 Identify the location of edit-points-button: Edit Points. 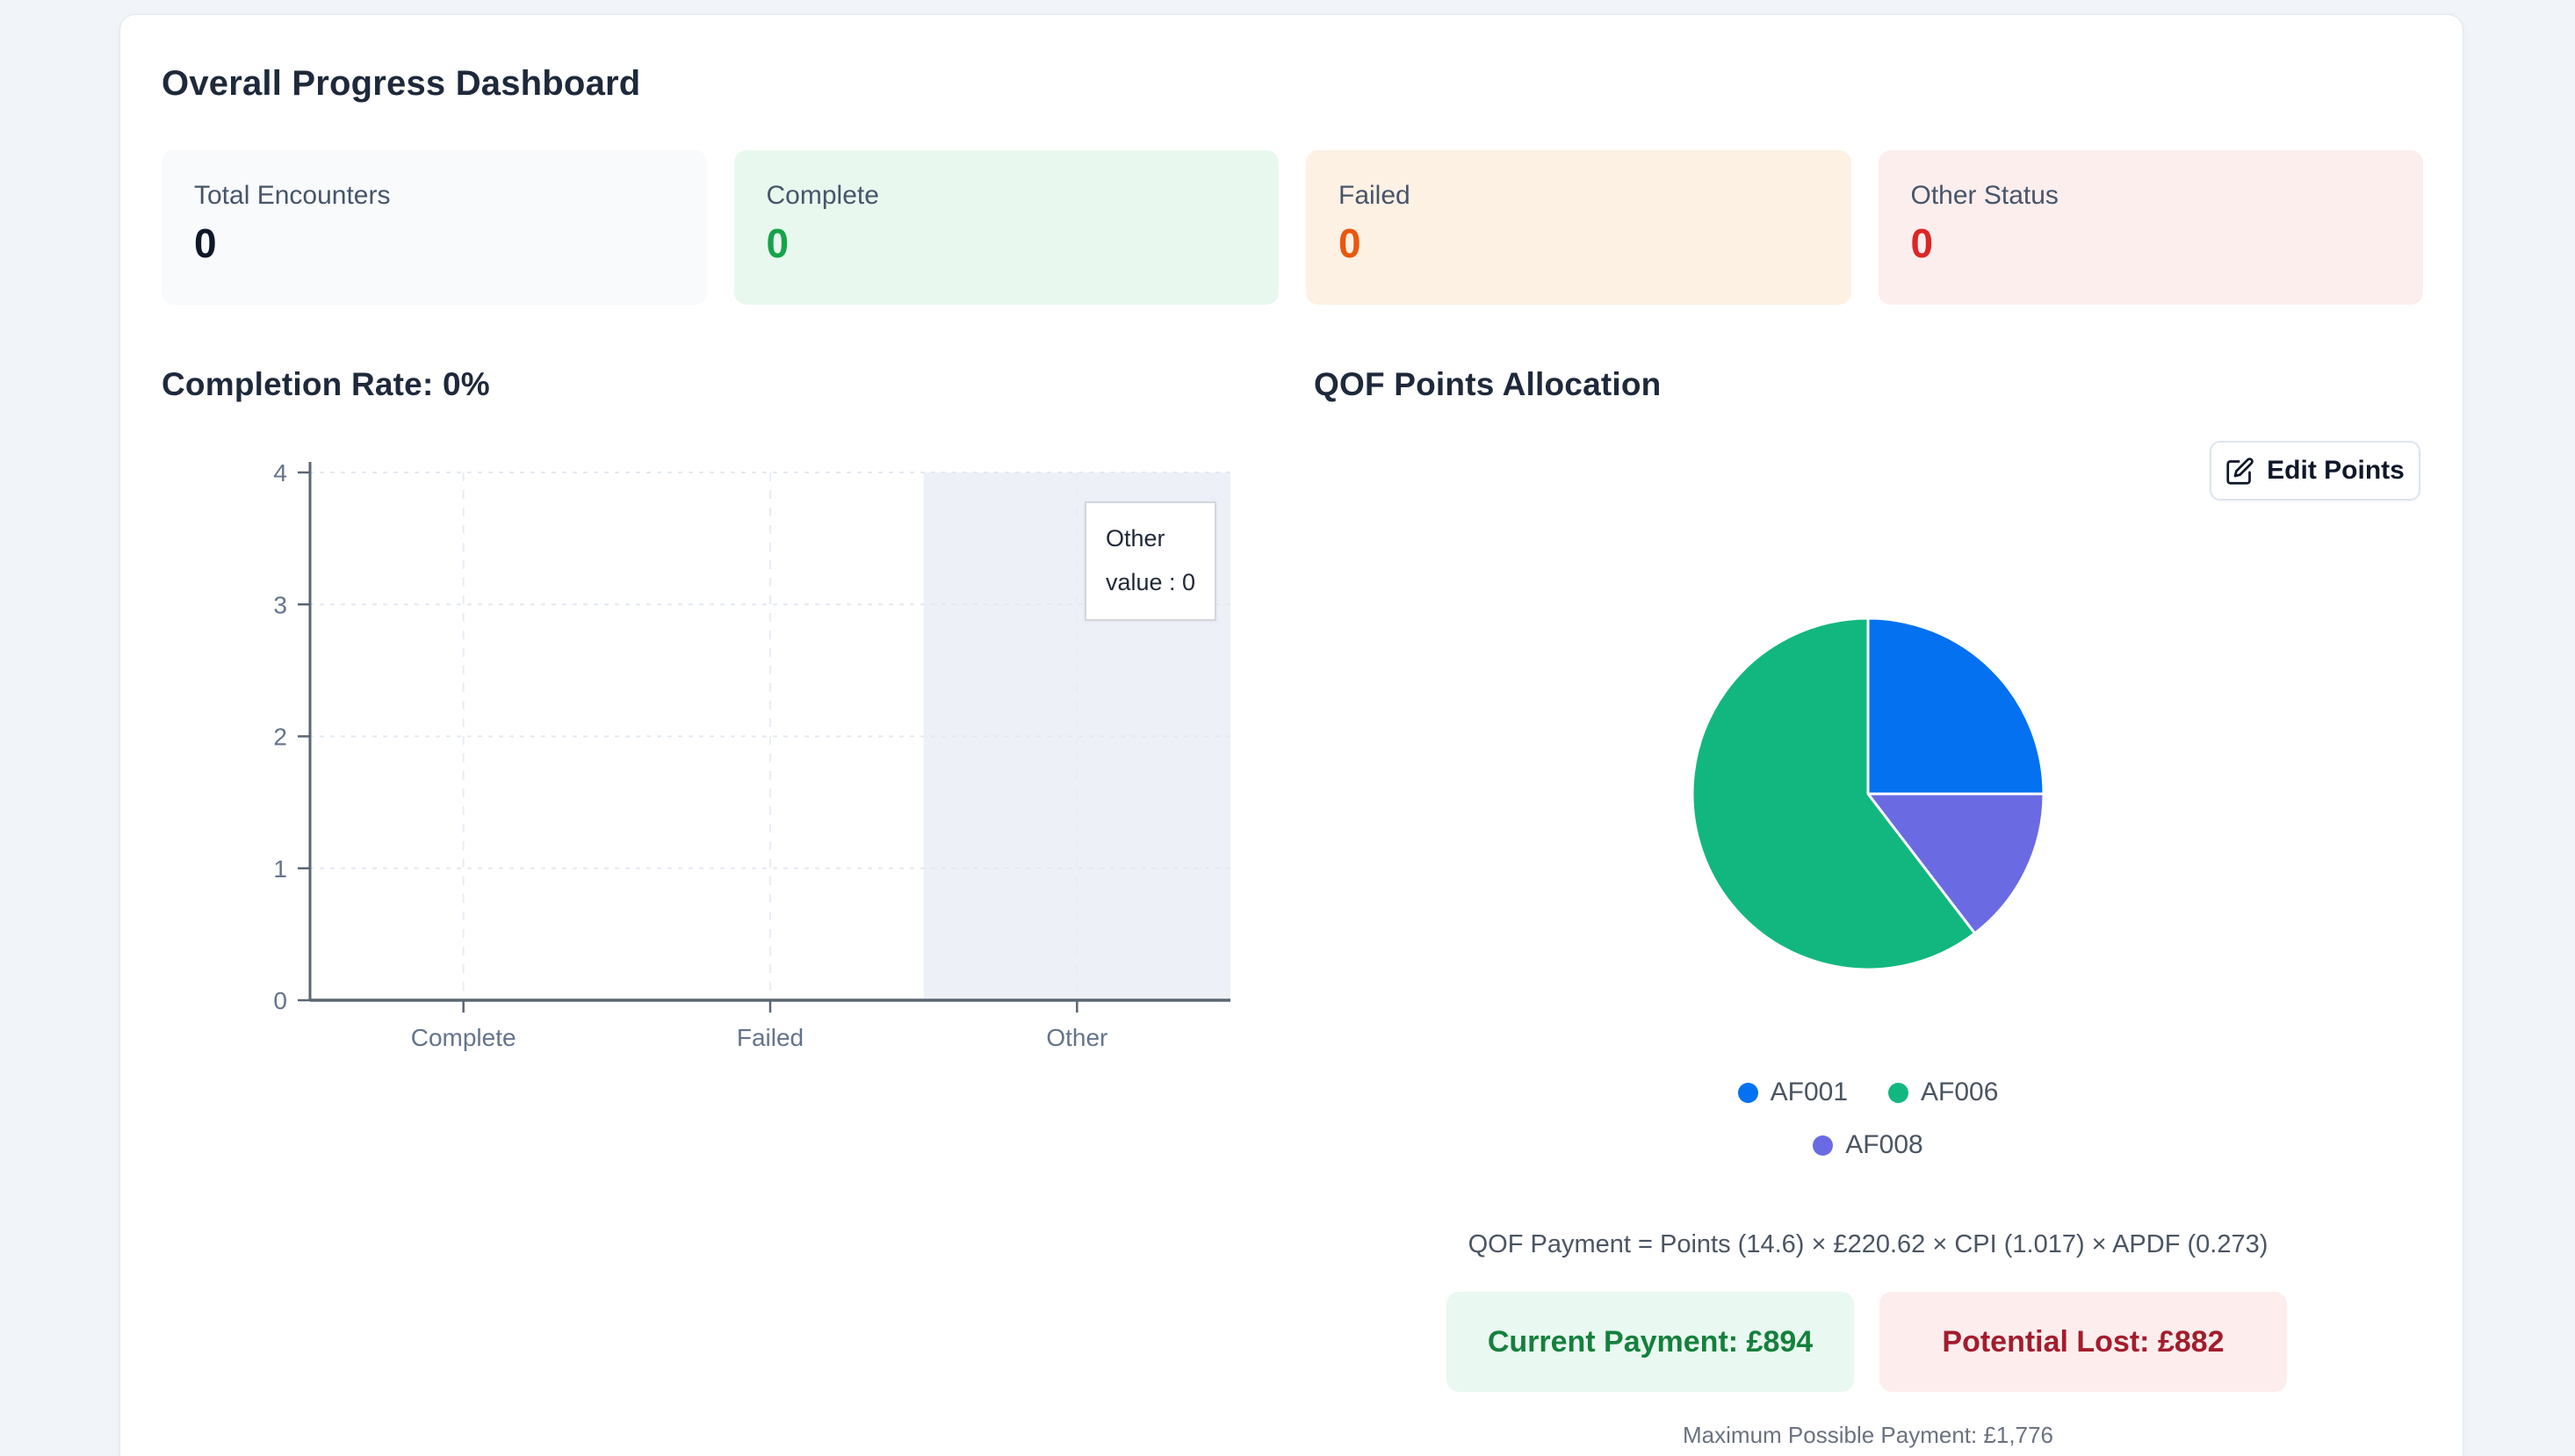
(2315, 471).